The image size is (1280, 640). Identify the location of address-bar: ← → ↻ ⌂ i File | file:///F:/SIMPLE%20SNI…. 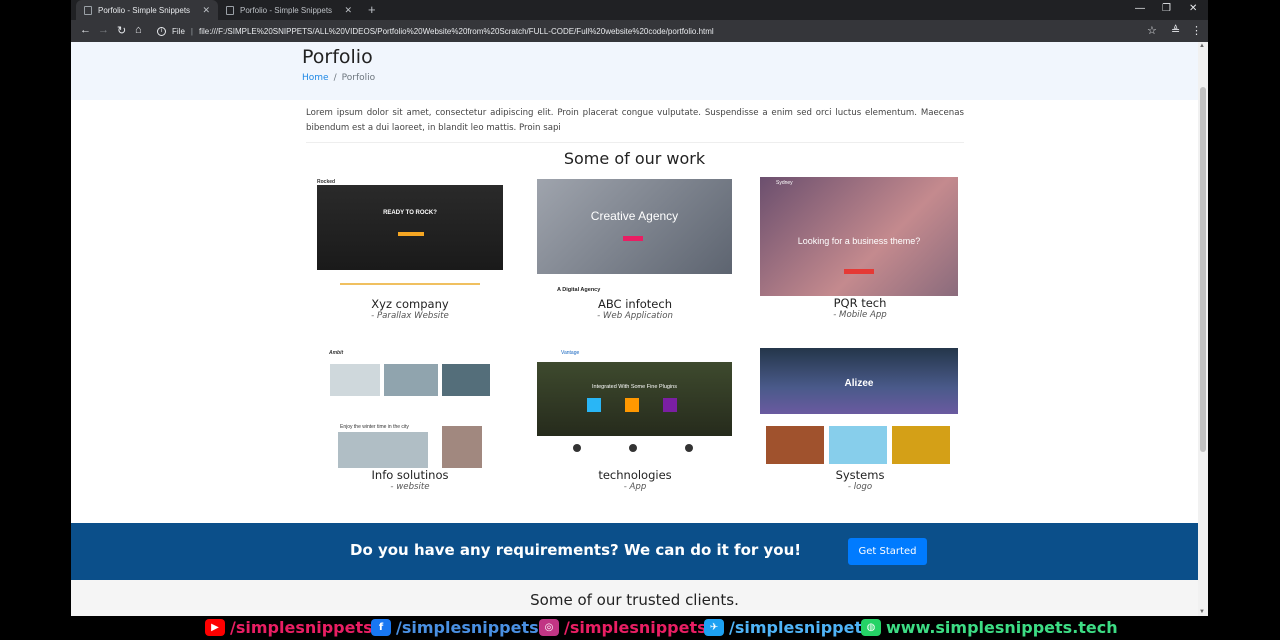
(639, 31).